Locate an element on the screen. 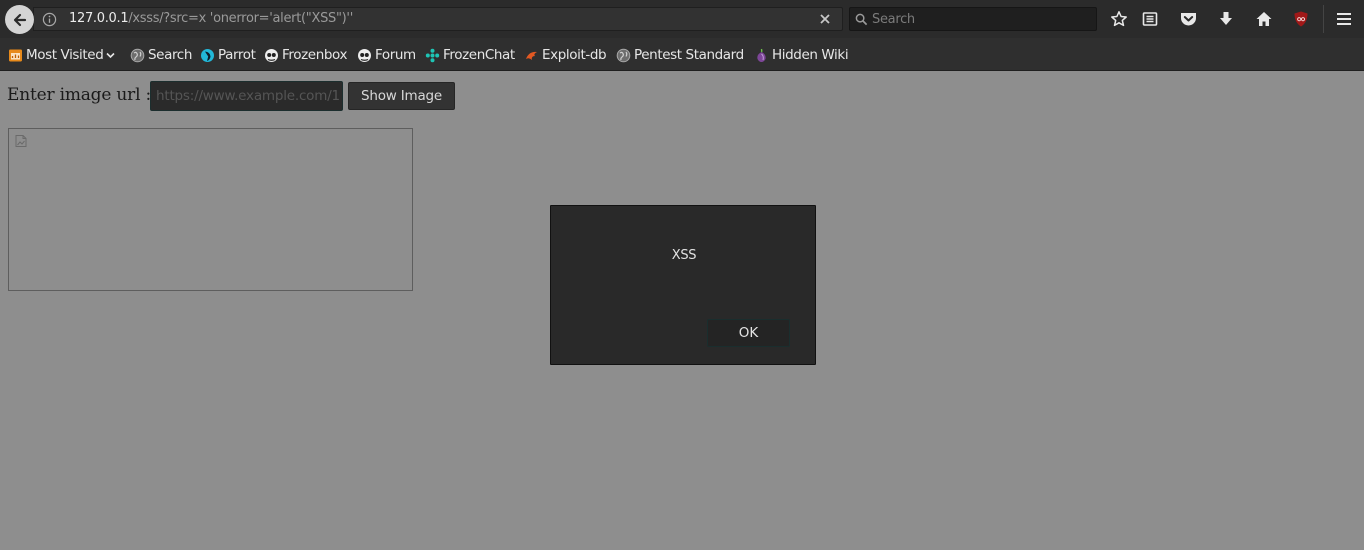  image-url-input is located at coordinates (246, 96).